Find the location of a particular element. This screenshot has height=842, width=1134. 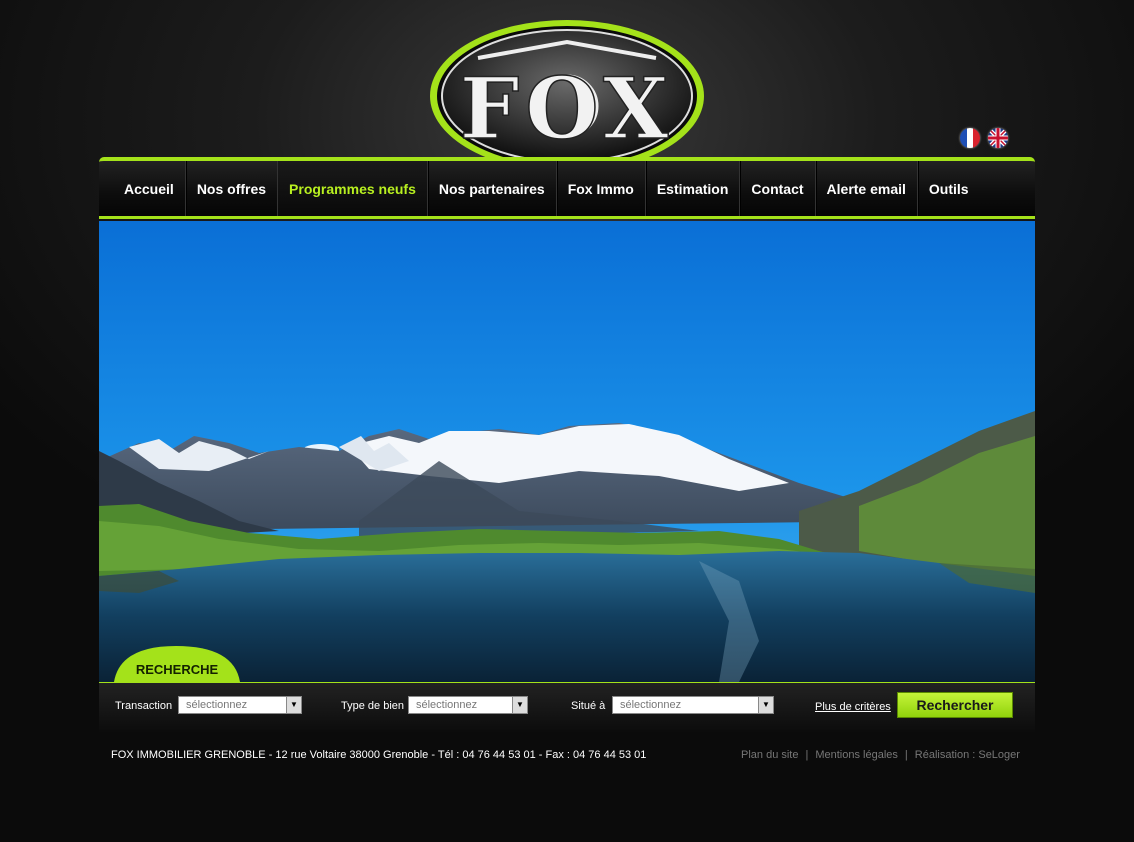

fox-logo-icon: FOX is located at coordinates (567, 96).